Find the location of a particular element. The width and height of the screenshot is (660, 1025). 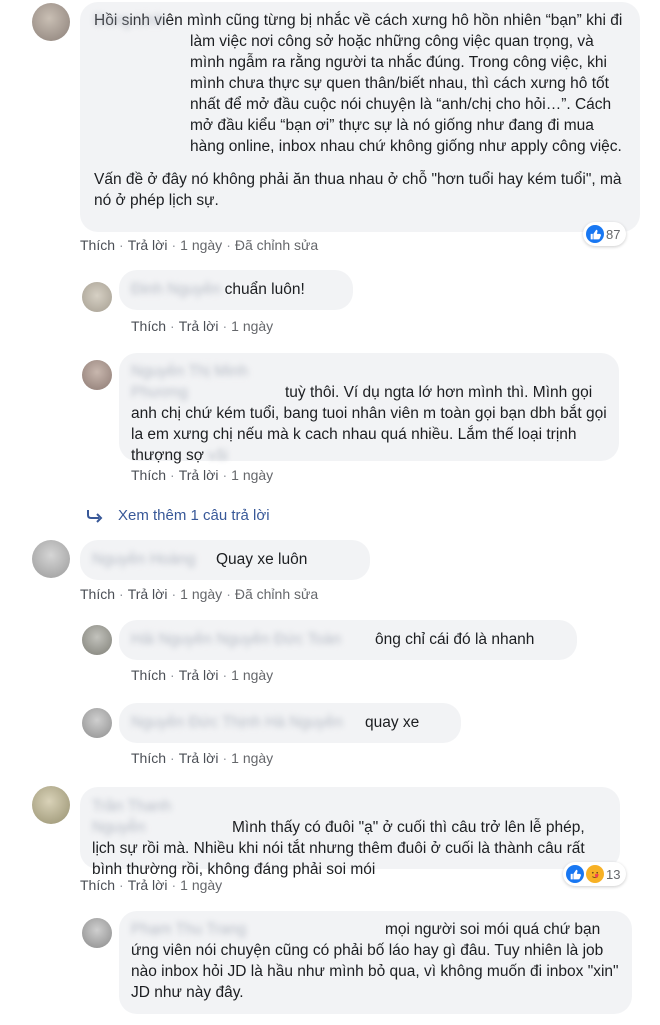

view-more-replies: Xem thêm 1 câu trả lời is located at coordinates (178, 515).